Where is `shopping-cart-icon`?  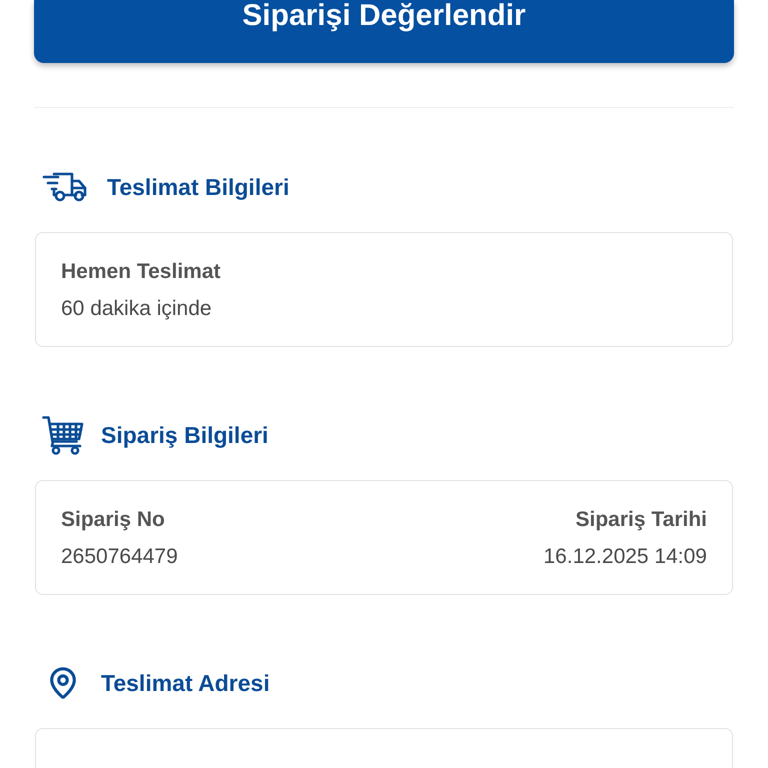 shopping-cart-icon is located at coordinates (63, 435).